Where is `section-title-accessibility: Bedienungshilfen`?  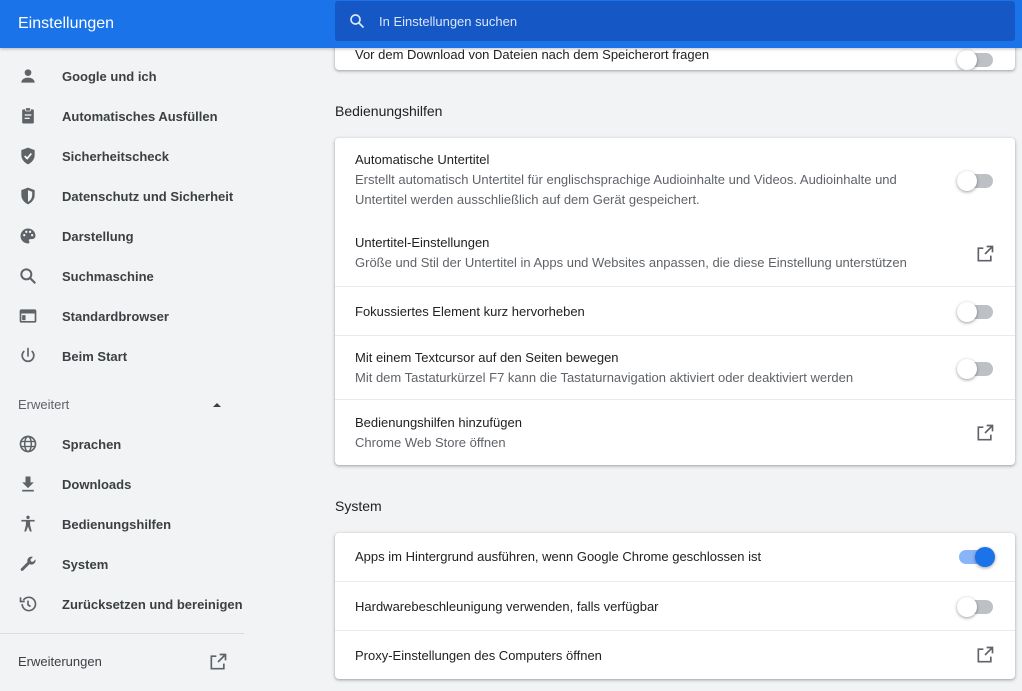
section-title-accessibility: Bedienungshilfen is located at coordinates (389, 111).